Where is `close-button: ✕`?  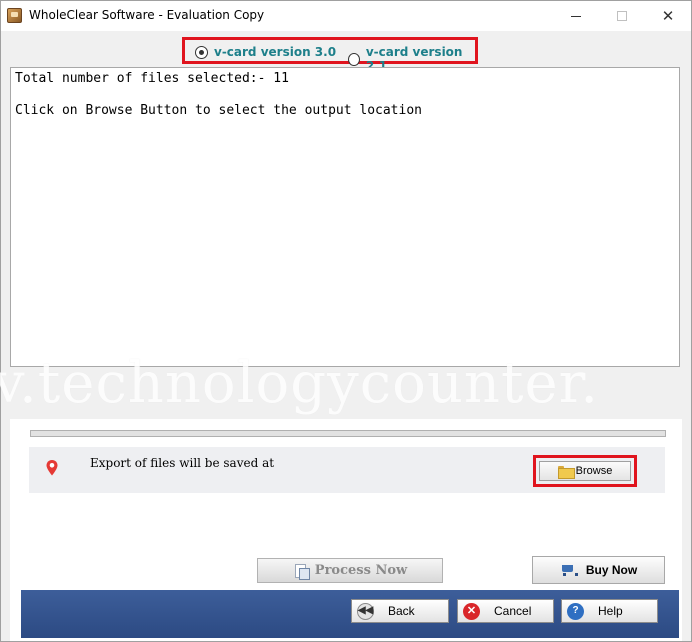
close-button: ✕ is located at coordinates (668, 16).